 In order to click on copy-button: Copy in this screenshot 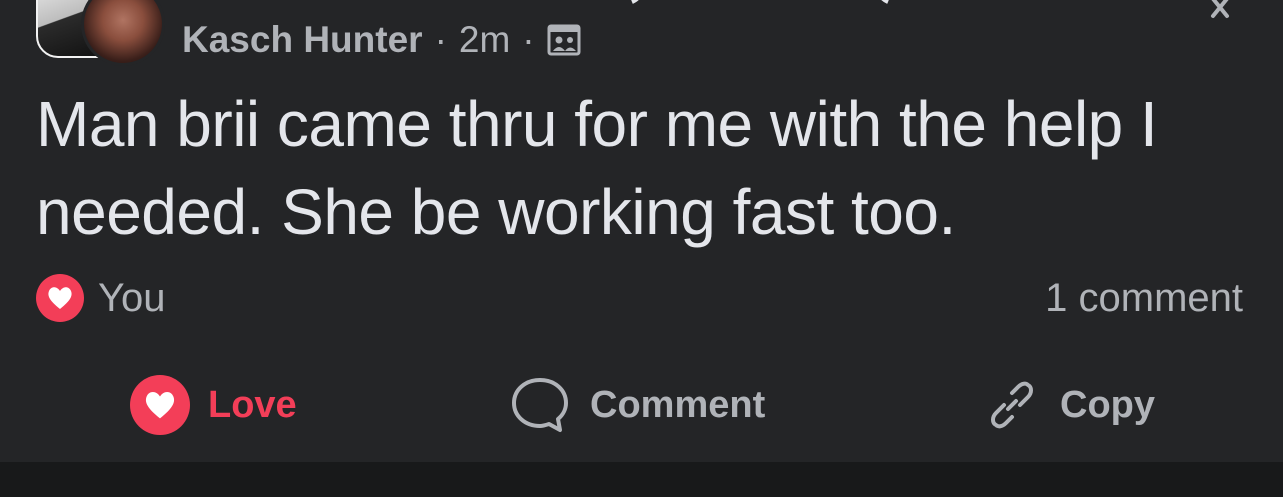, I will do `click(1069, 405)`.